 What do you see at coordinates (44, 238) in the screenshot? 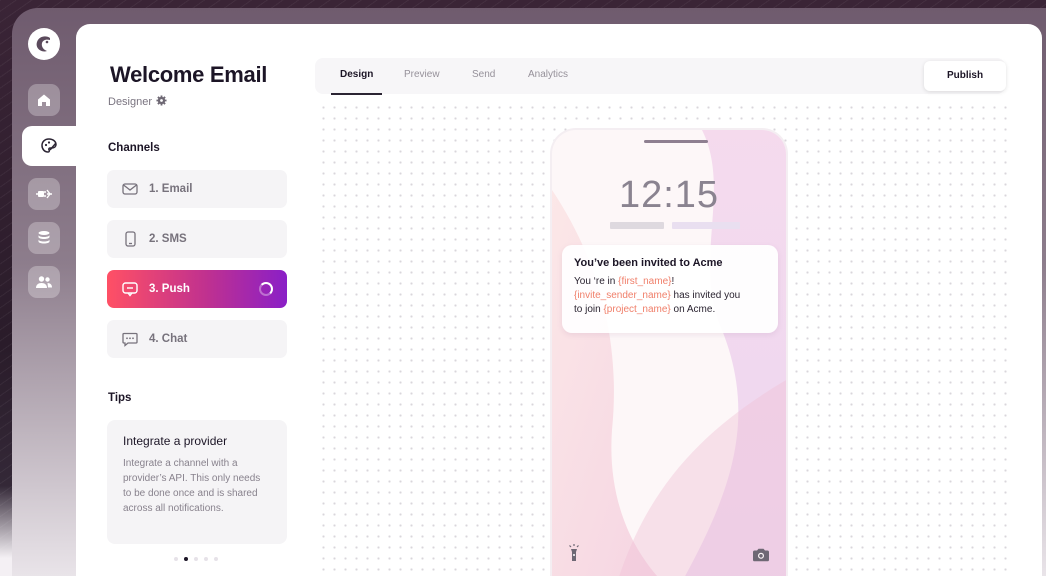
I see `database-icon` at bounding box center [44, 238].